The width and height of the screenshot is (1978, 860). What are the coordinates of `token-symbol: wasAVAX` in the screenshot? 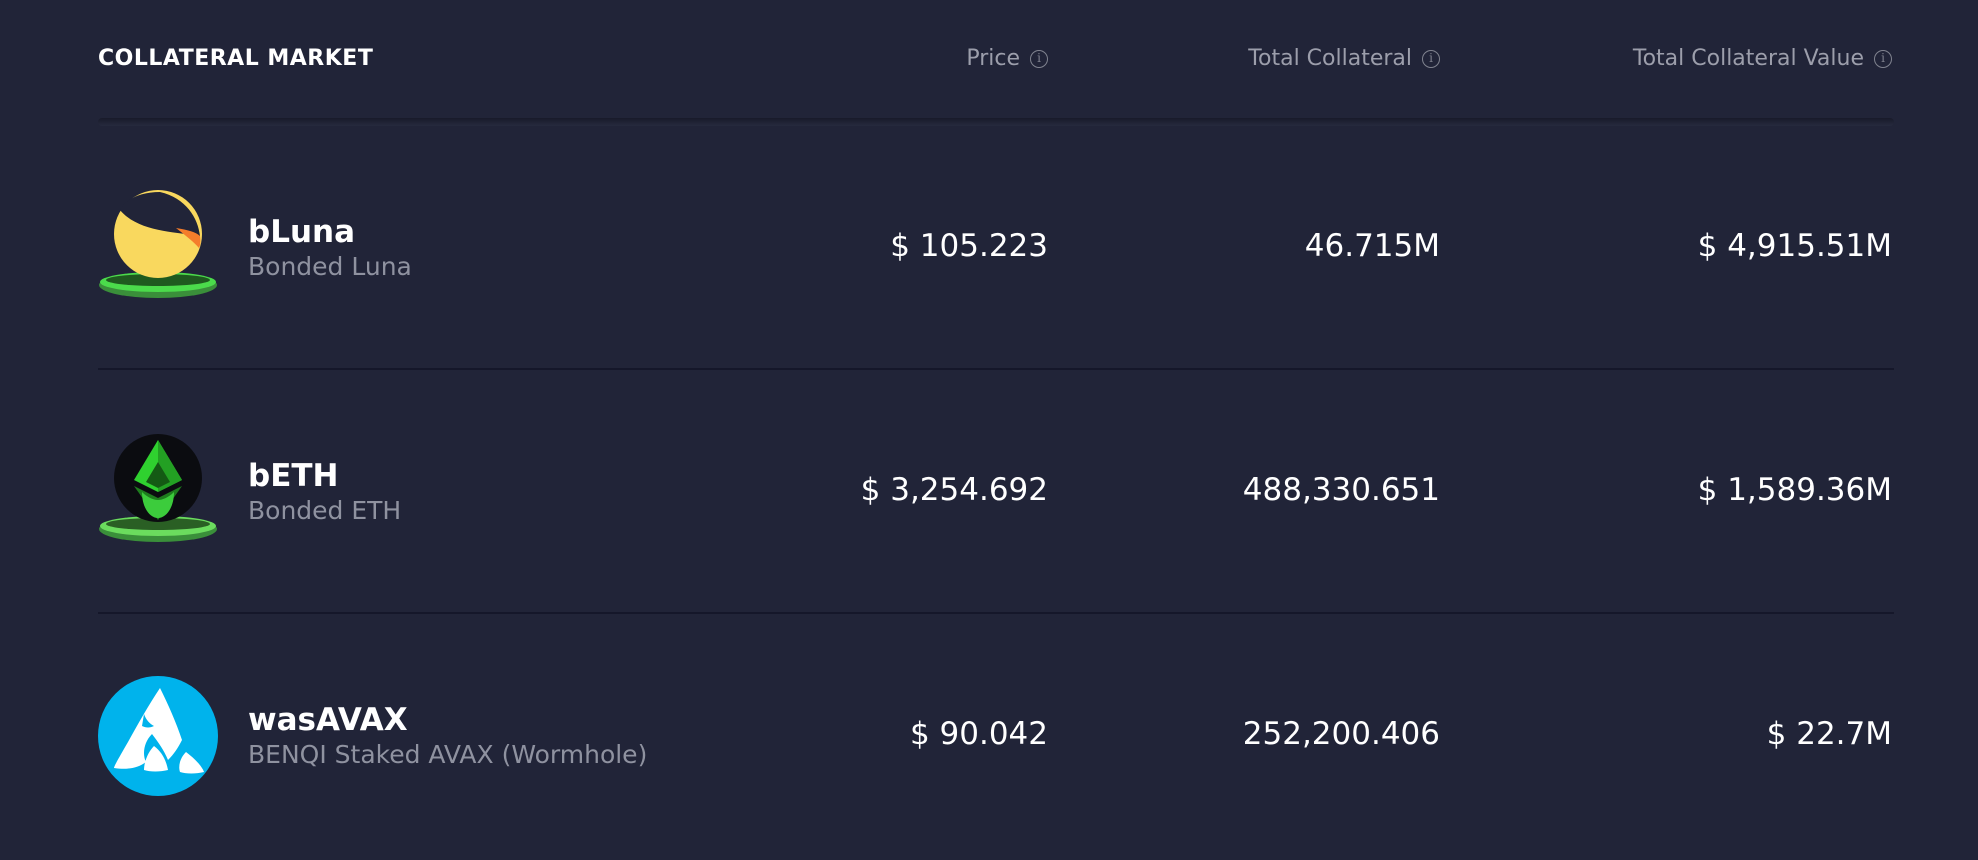 It's located at (328, 720).